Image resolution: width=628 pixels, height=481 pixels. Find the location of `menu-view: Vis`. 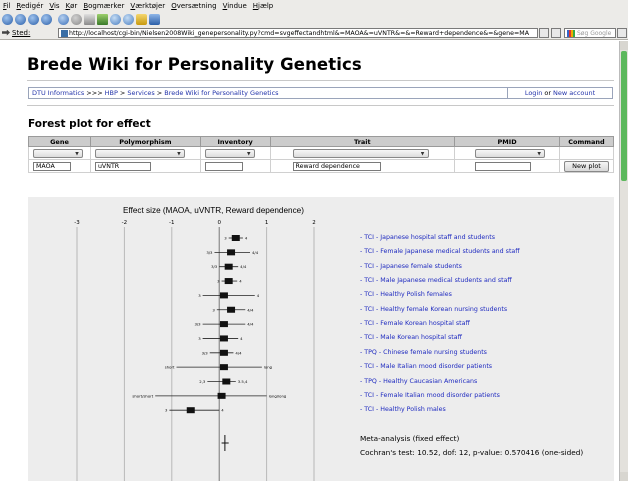

menu-view: Vis is located at coordinates (54, 6).